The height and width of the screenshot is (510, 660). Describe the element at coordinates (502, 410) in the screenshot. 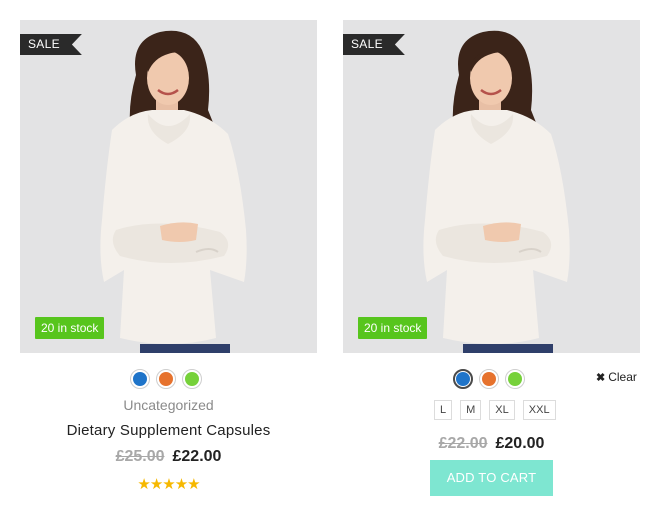

I see `size-option-xl: XL` at that location.